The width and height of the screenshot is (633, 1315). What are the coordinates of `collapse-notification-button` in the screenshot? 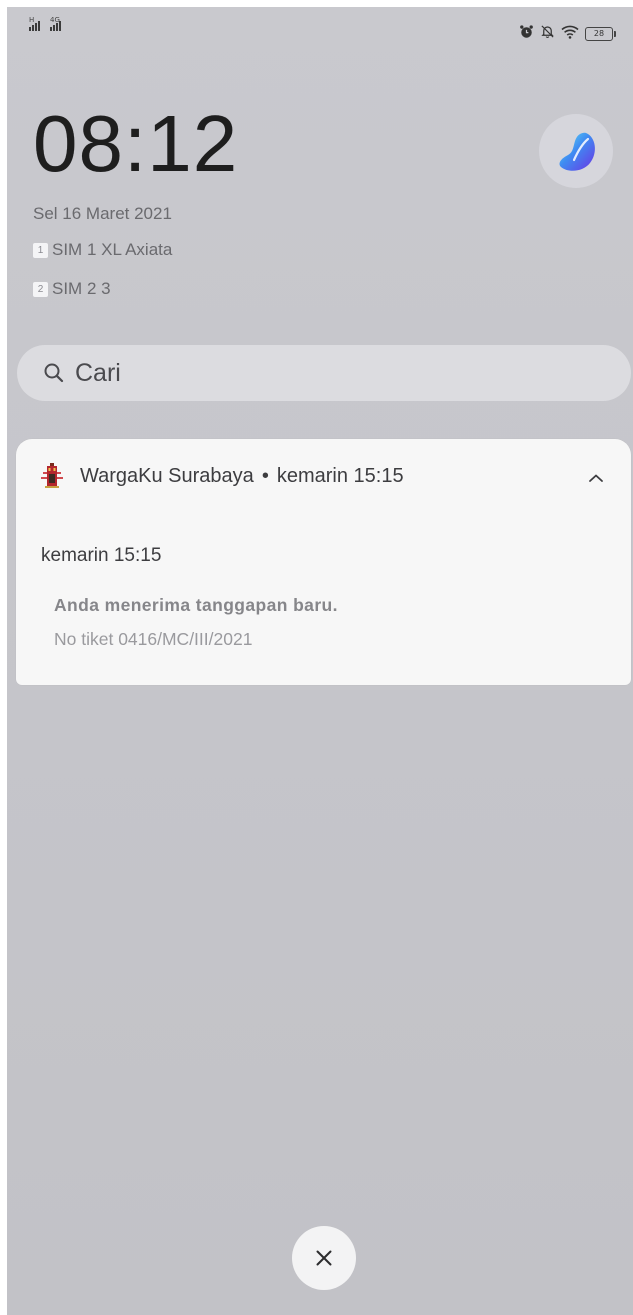 It's located at (596, 478).